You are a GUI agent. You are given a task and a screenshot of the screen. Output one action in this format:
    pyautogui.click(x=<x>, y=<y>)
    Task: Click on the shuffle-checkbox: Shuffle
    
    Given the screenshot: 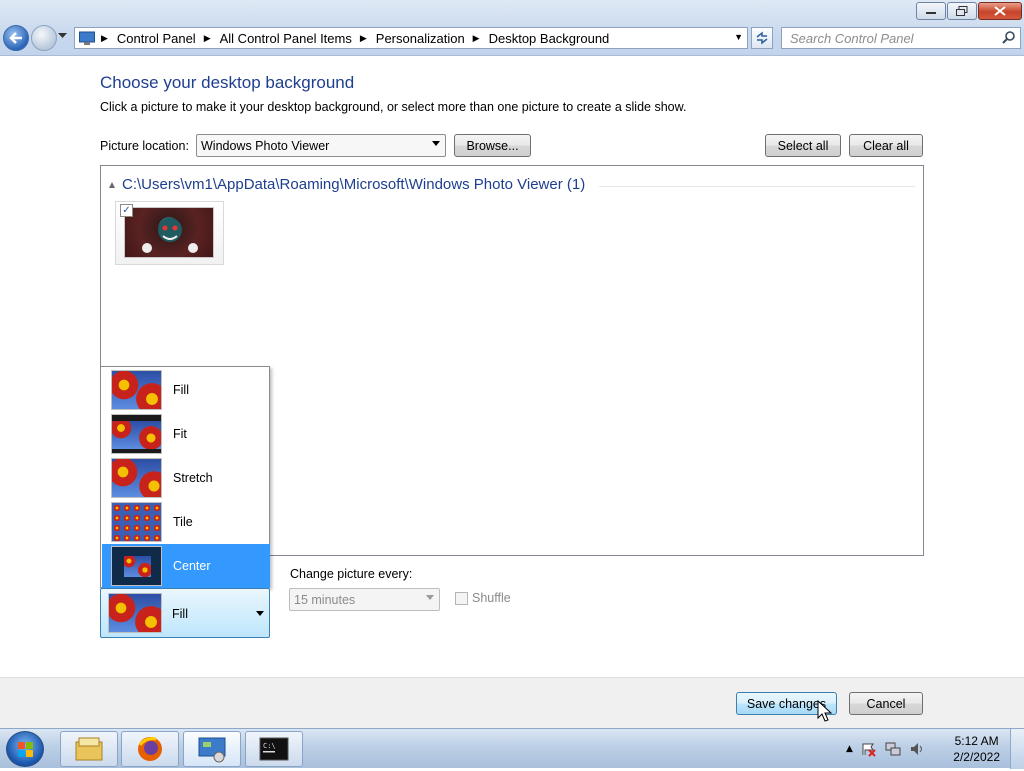 What is the action you would take?
    pyautogui.click(x=483, y=598)
    